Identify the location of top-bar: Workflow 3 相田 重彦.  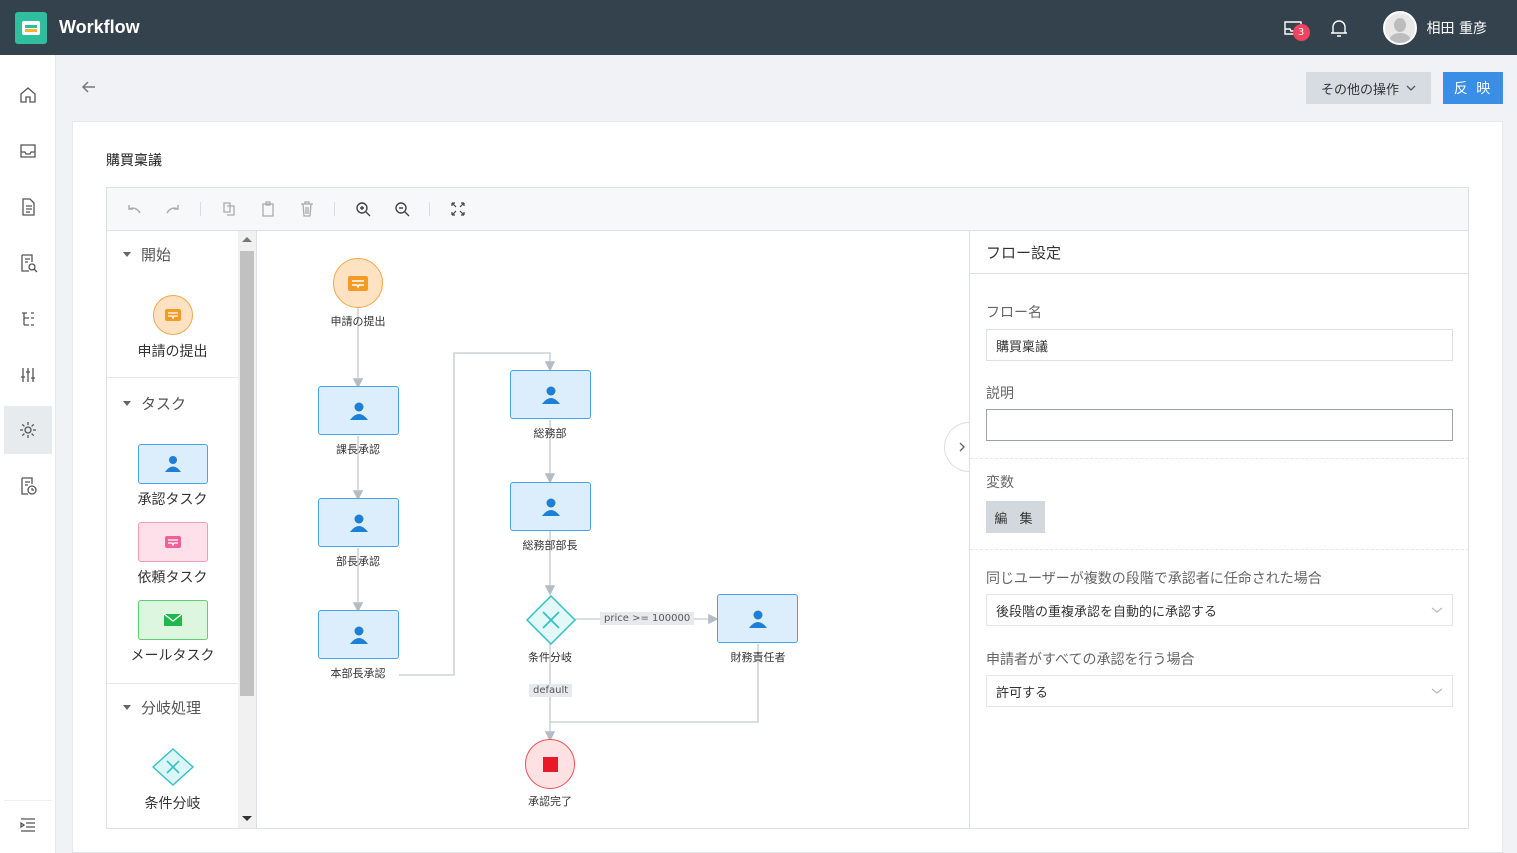
(758, 27).